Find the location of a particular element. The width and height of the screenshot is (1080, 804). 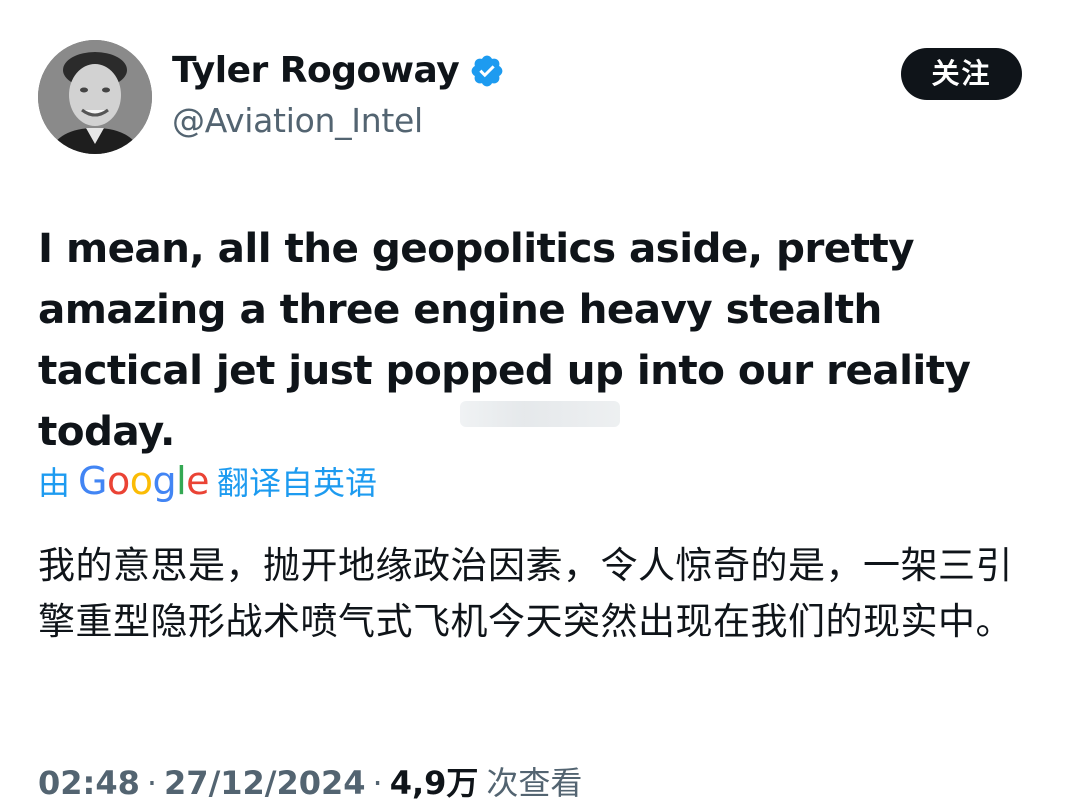

author-name-row: Tyler Rogoway is located at coordinates (338, 70).